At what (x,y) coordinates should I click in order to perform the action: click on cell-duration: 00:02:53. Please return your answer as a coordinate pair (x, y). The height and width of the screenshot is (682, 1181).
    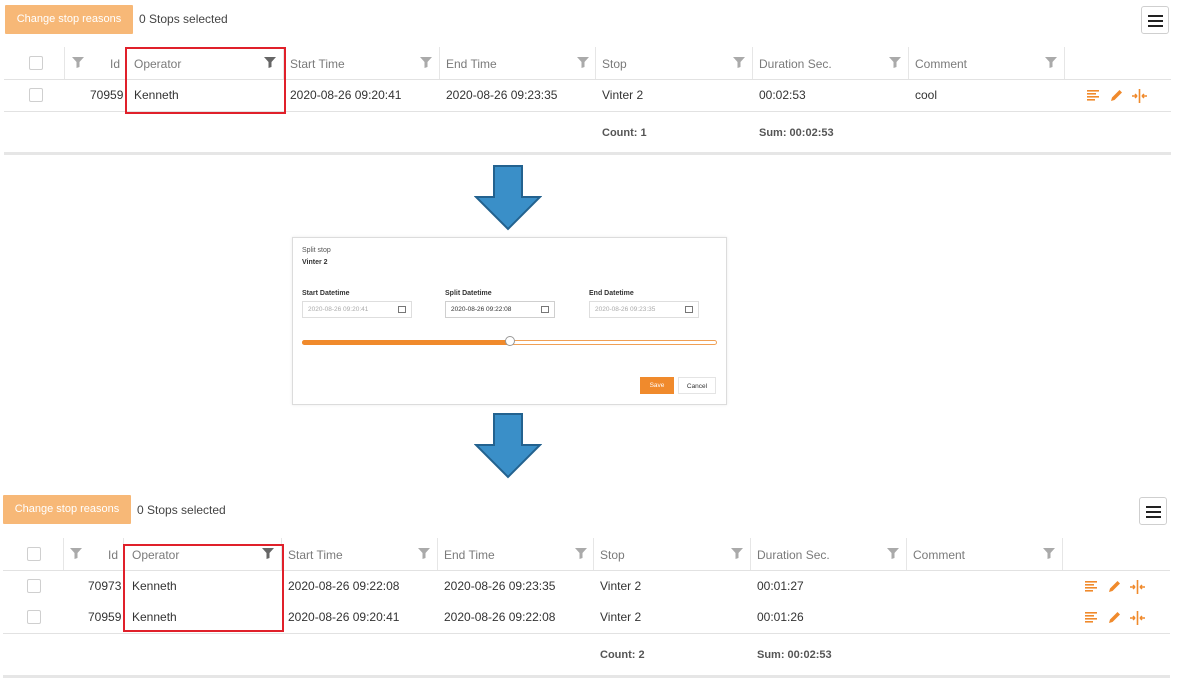
    Looking at the image, I should click on (782, 95).